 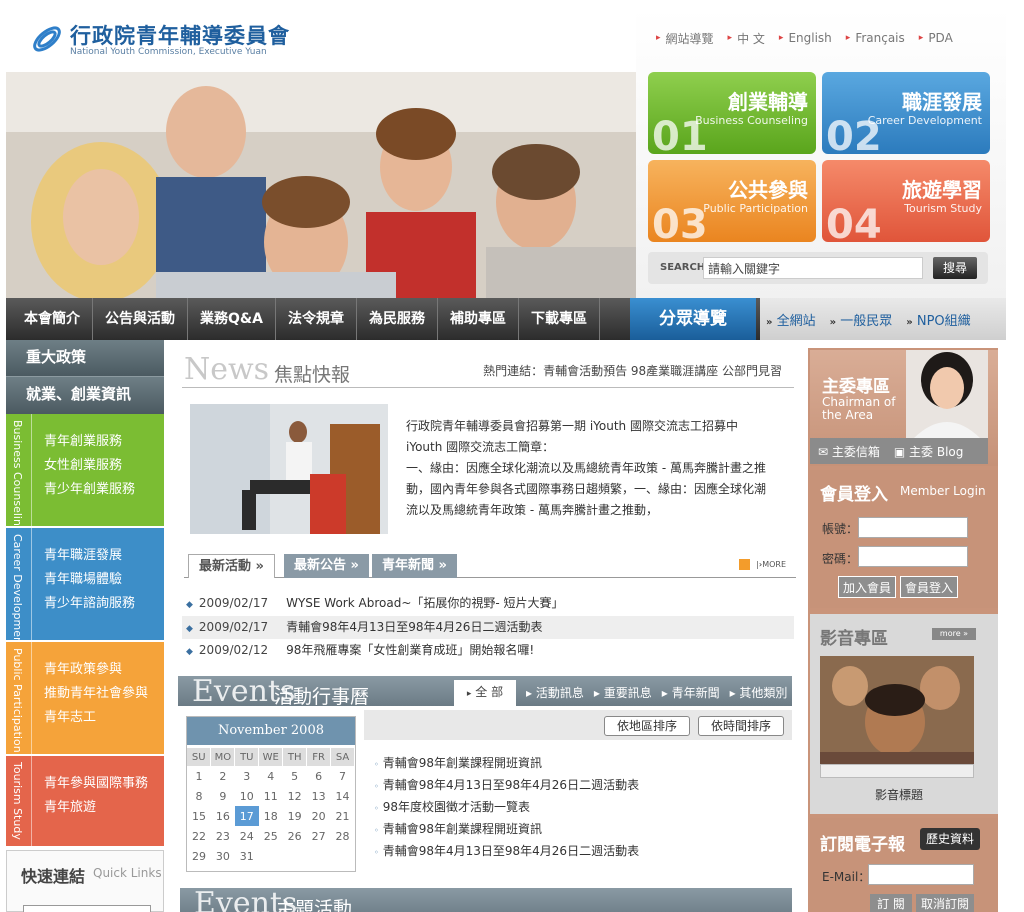 I want to click on member-login-button: 會員登入, so click(x=929, y=587).